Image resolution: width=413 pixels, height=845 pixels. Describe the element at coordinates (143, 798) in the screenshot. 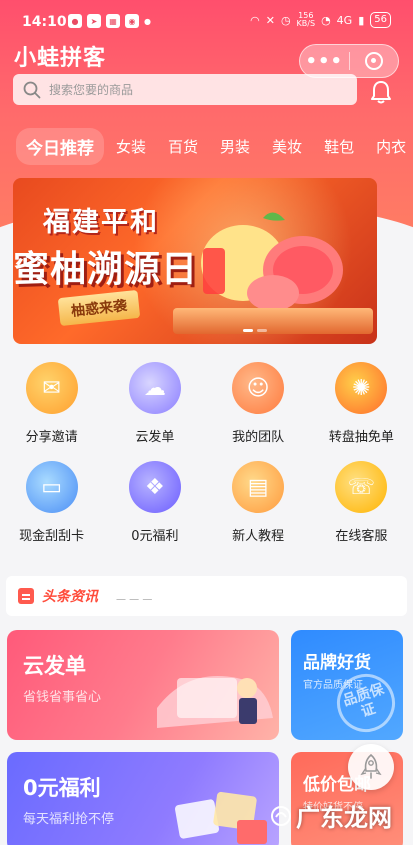

I see `zero-welfare-card: 0元福利 每天福利抢不停` at that location.